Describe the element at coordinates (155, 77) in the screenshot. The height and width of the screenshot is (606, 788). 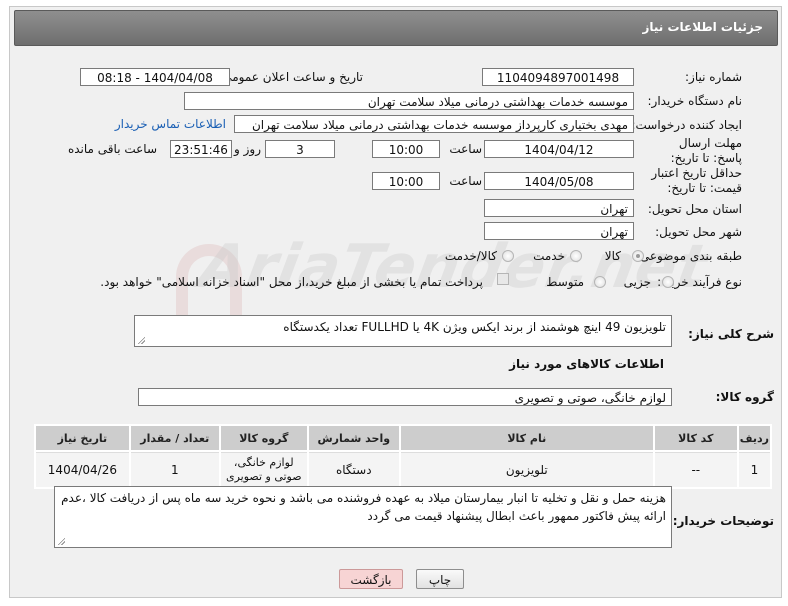
I see `announce-field: 1404/04/08 - 08:18` at that location.